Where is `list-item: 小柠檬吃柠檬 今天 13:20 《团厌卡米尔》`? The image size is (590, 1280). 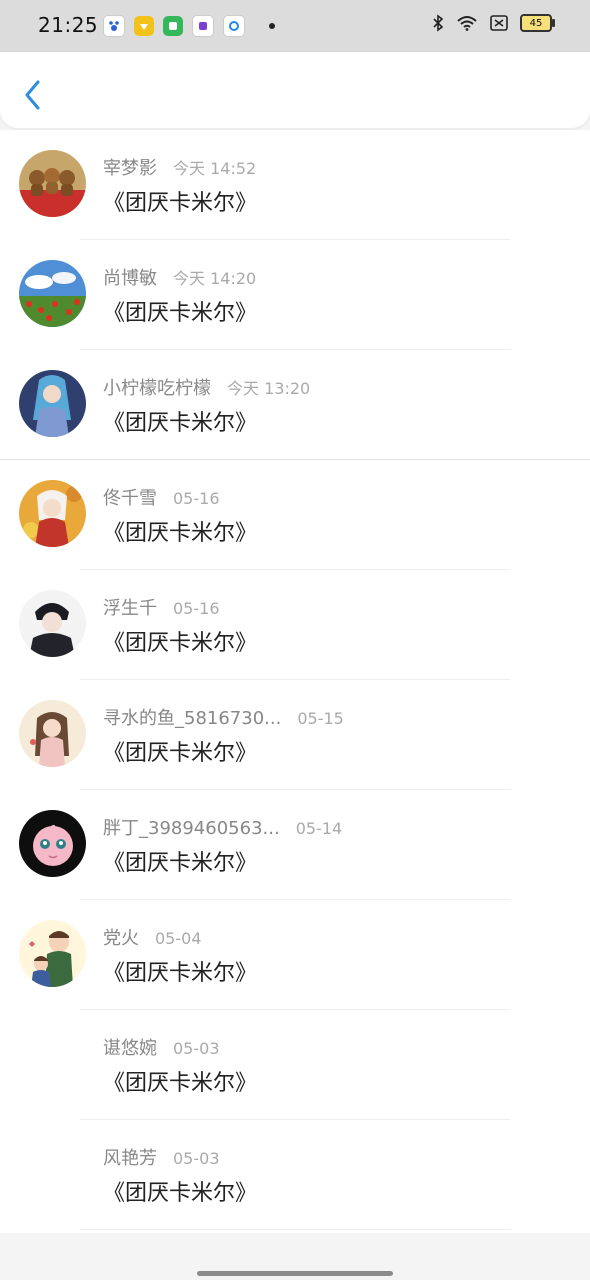 list-item: 小柠檬吃柠檬 今天 13:20 《团厌卡米尔》 is located at coordinates (295, 405).